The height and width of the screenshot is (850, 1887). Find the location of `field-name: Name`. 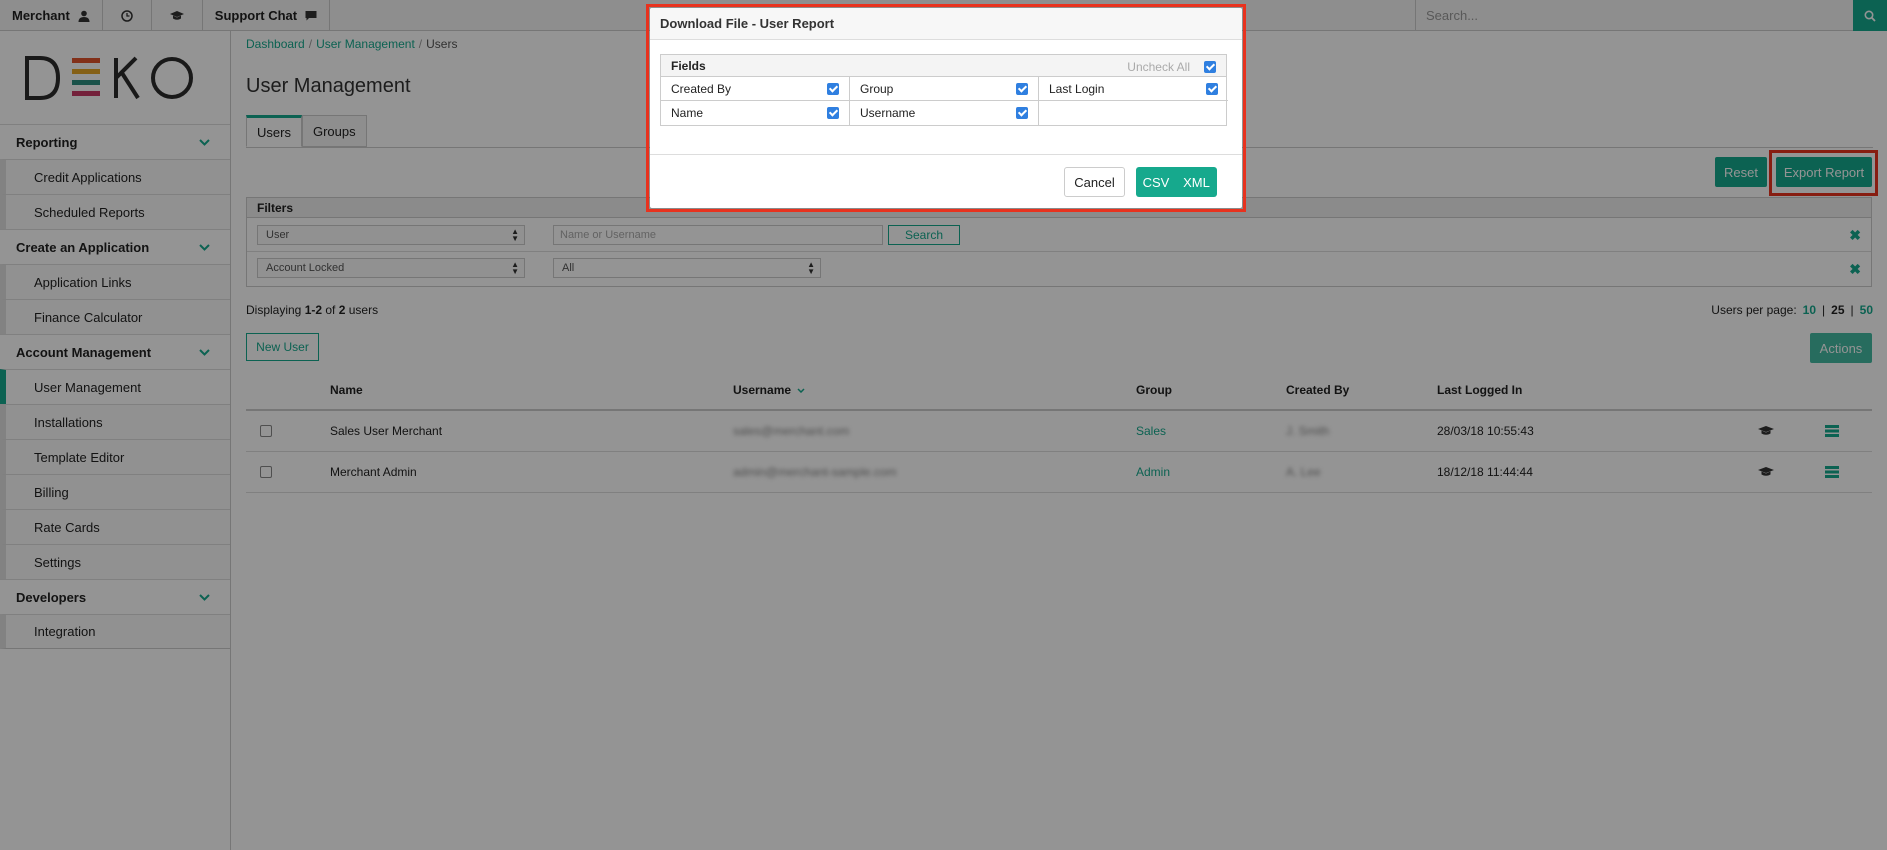

field-name: Name is located at coordinates (755, 113).